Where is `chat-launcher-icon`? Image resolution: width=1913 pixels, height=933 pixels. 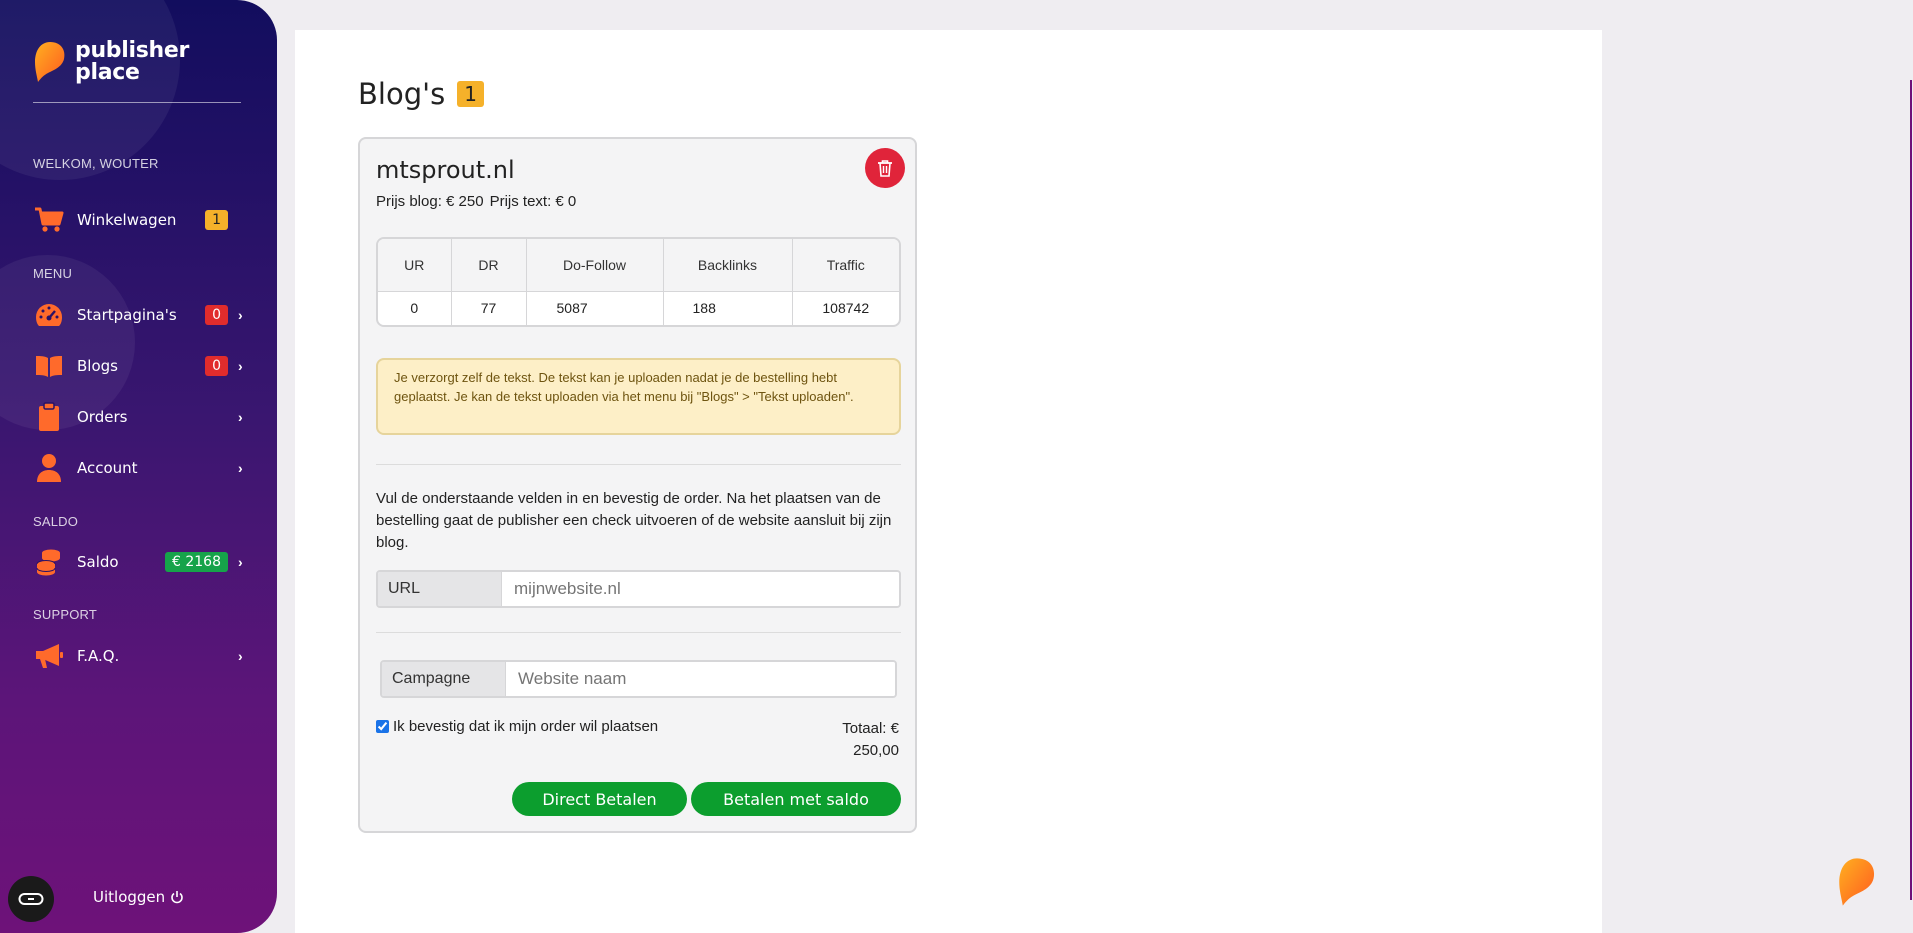
chat-launcher-icon is located at coordinates (1857, 882).